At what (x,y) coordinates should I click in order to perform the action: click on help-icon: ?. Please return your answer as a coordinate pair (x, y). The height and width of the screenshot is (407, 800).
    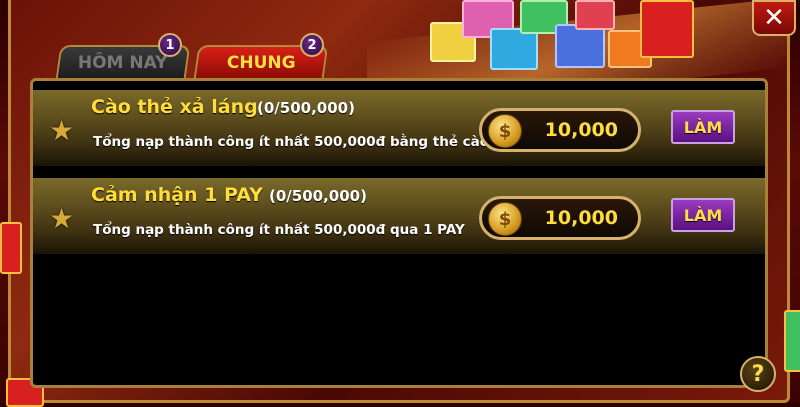
    Looking at the image, I should click on (758, 374).